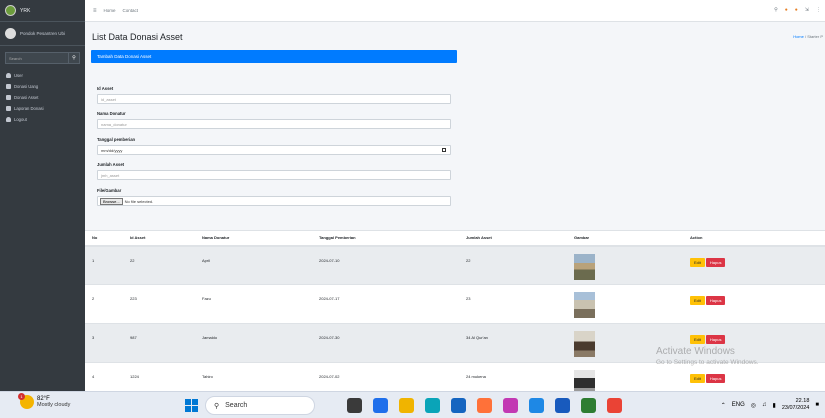 The width and height of the screenshot is (825, 418). Describe the element at coordinates (137, 37) in the screenshot. I see `page-title: List Data Donasi Asset` at that location.